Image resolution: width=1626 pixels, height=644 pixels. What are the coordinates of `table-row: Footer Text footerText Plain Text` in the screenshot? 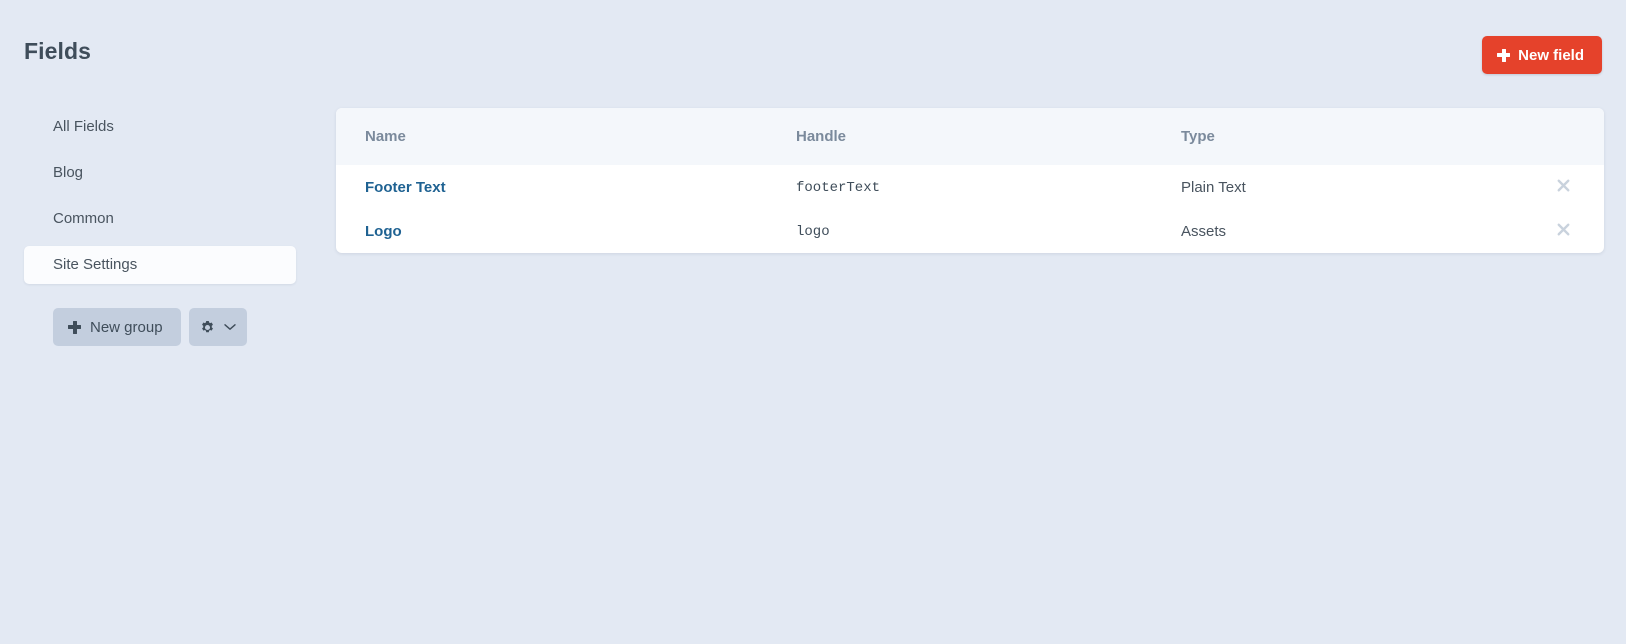 It's located at (970, 187).